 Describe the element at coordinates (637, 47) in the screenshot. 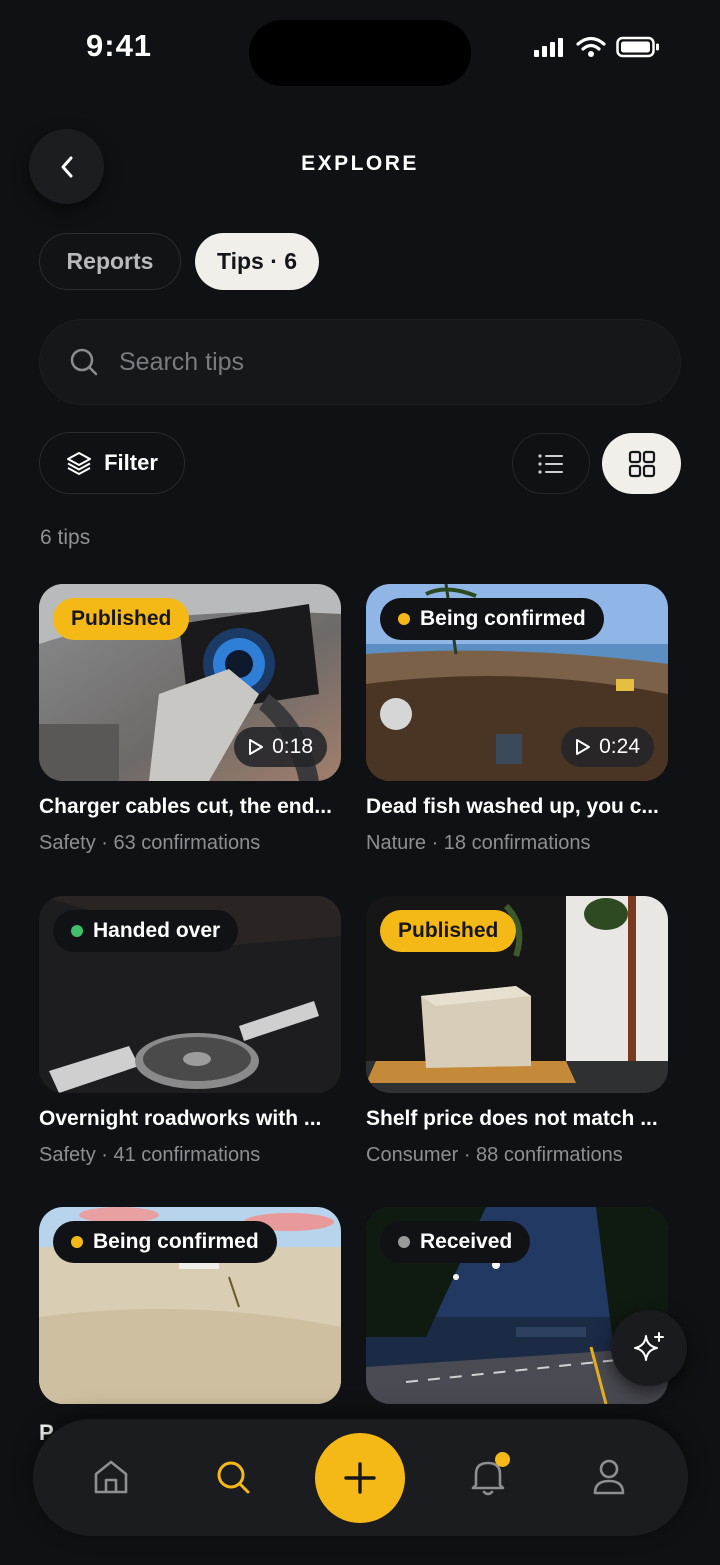

I see `battery-icon` at that location.